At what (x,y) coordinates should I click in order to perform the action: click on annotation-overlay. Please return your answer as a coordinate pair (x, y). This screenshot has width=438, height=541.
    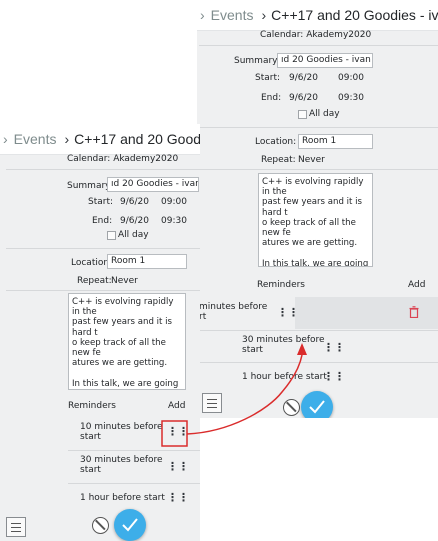
    Looking at the image, I should click on (234, 395).